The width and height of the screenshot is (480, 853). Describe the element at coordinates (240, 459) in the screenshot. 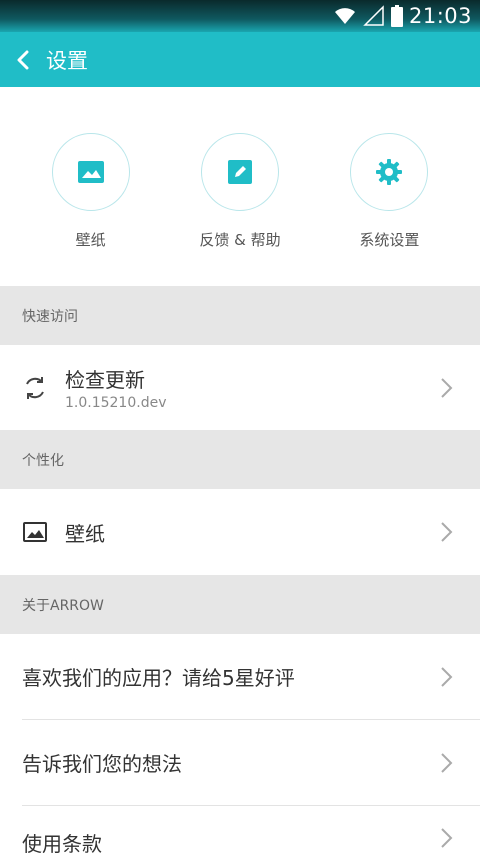

I see `section-header-personalize: 个性化` at that location.